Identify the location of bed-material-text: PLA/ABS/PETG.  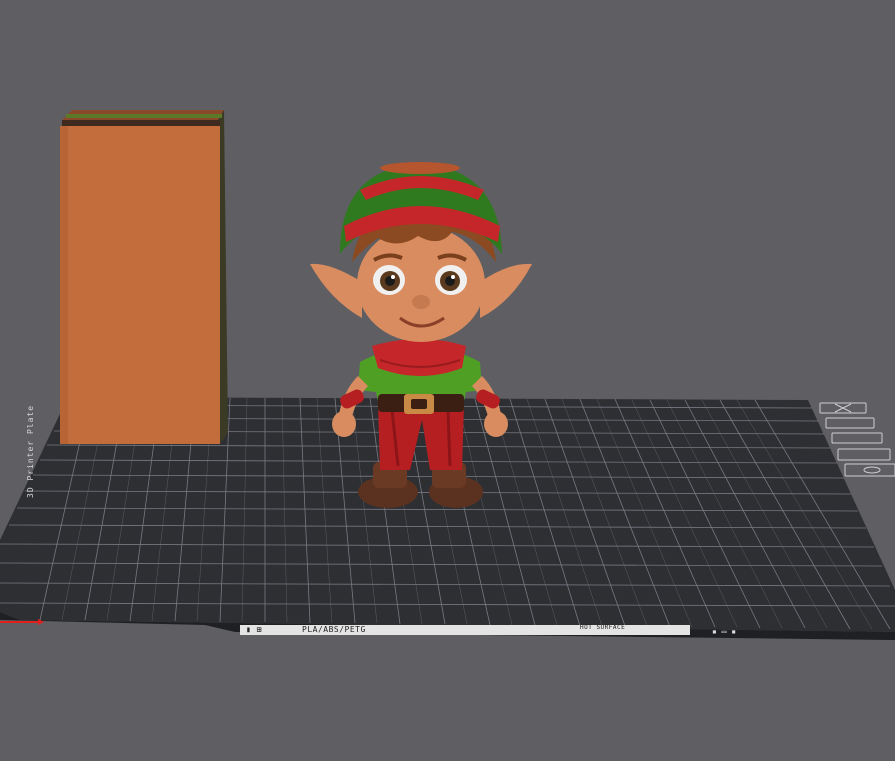
(334, 629).